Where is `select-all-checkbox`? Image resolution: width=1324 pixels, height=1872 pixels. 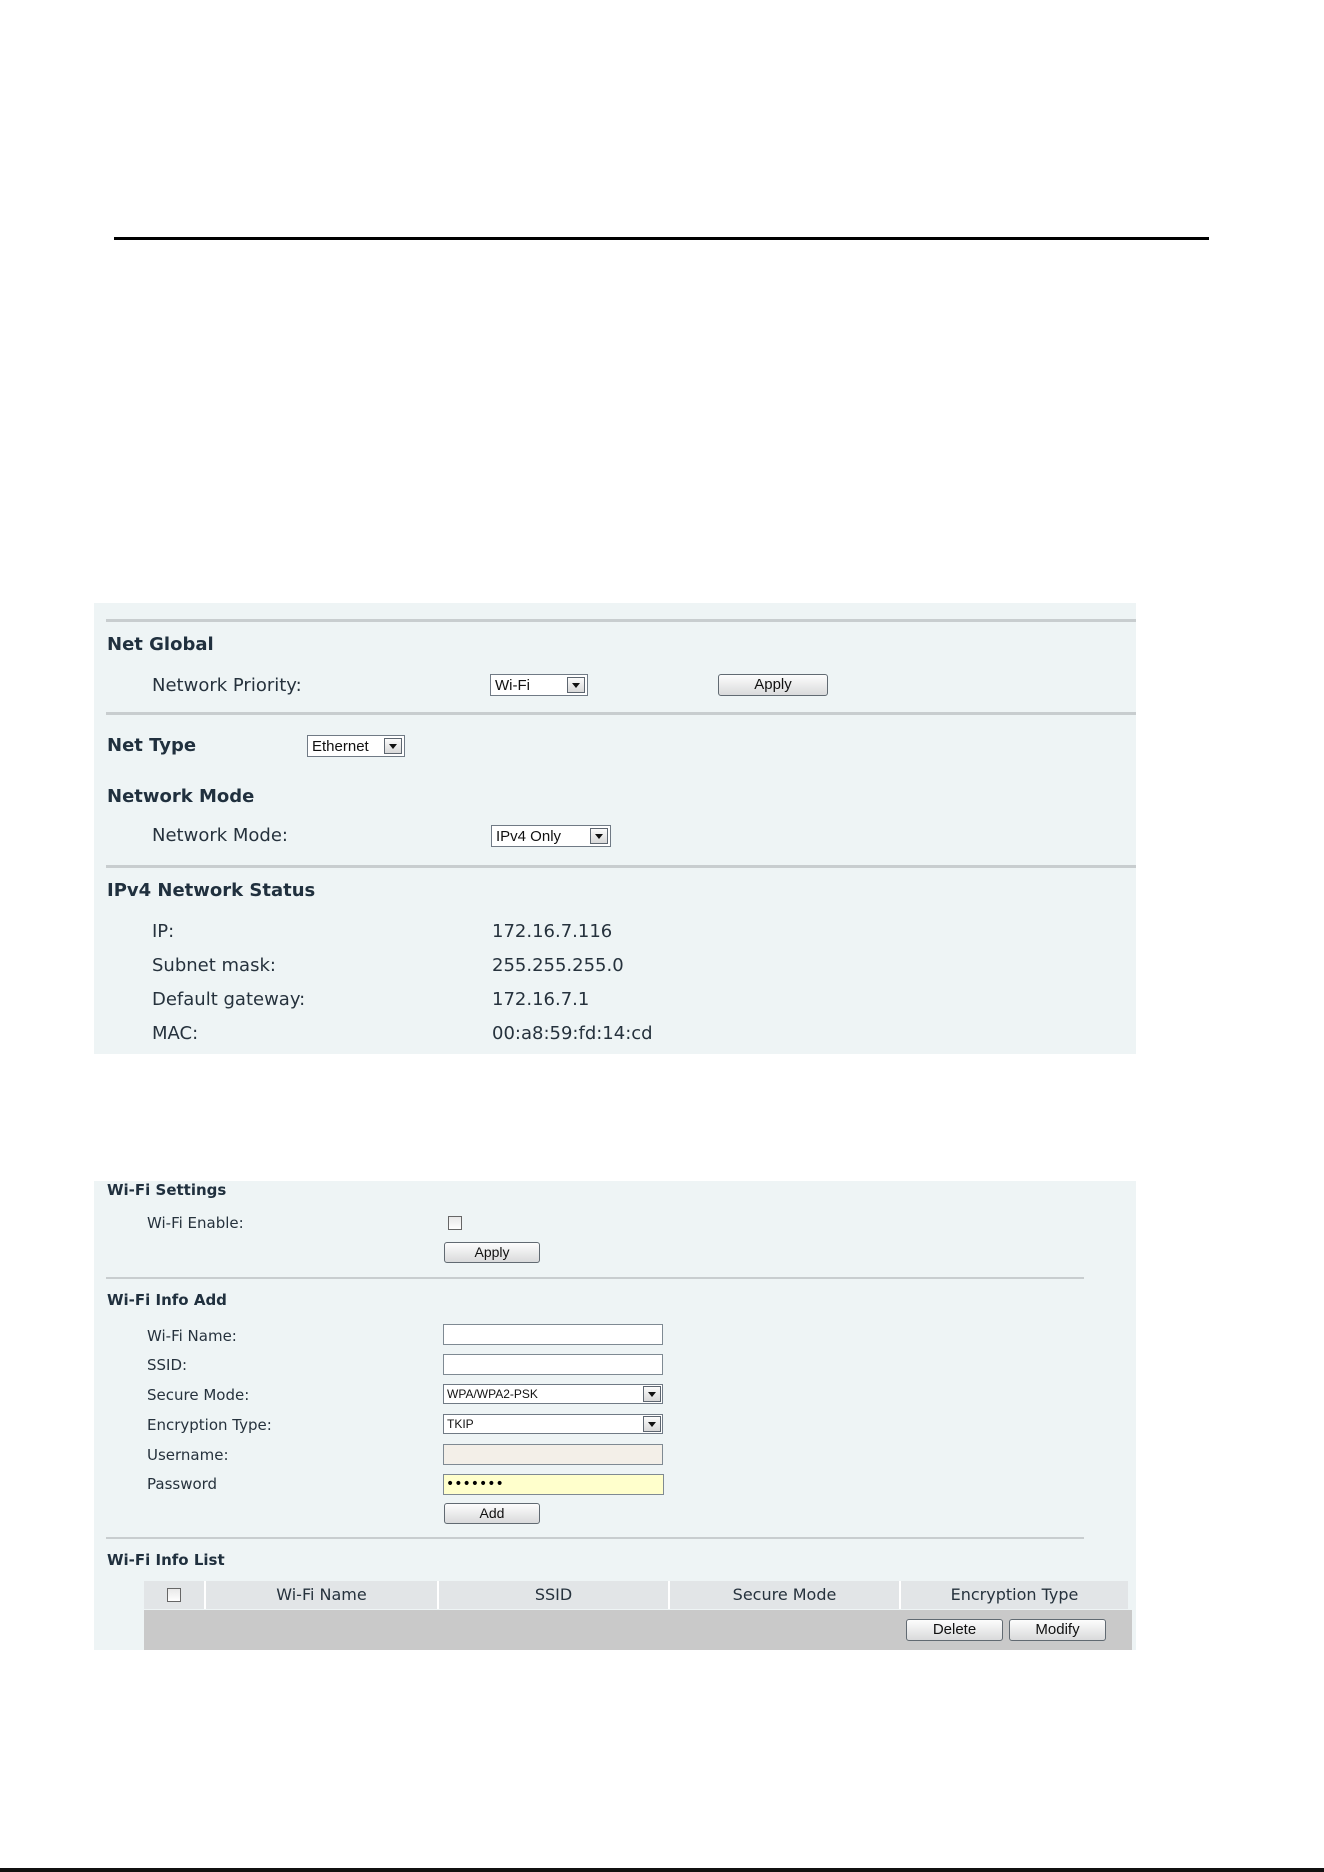 select-all-checkbox is located at coordinates (174, 1595).